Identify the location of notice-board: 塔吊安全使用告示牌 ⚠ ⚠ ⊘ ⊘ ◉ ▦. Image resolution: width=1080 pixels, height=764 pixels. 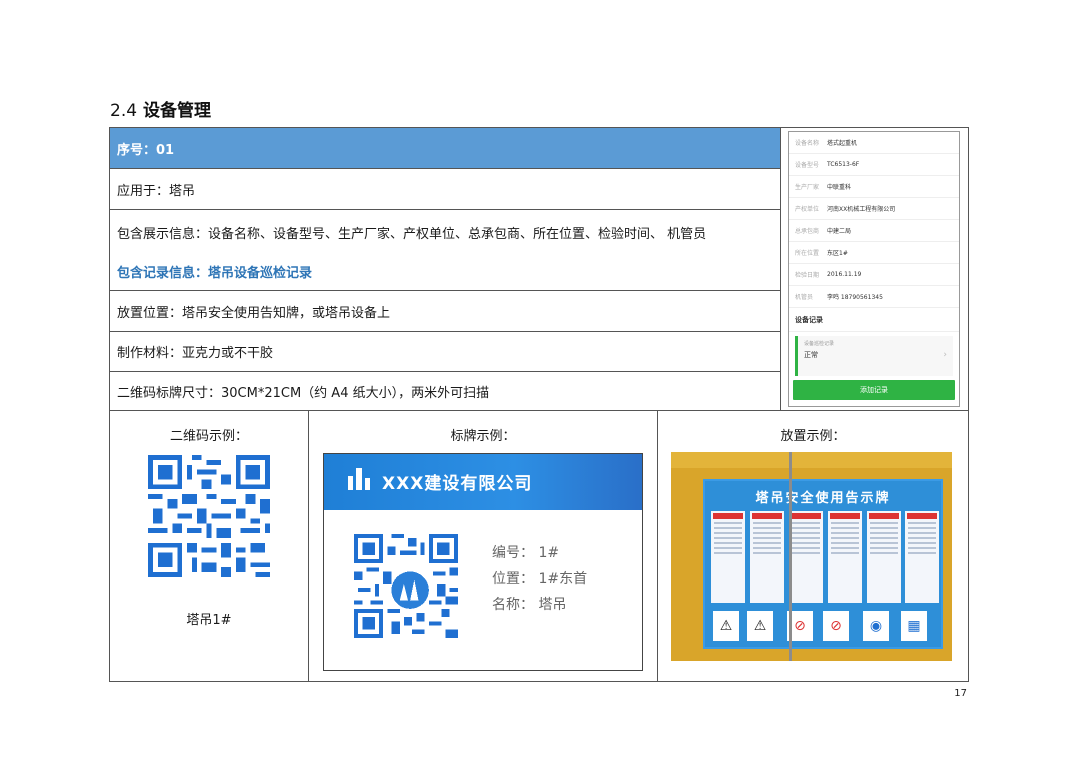
(823, 564).